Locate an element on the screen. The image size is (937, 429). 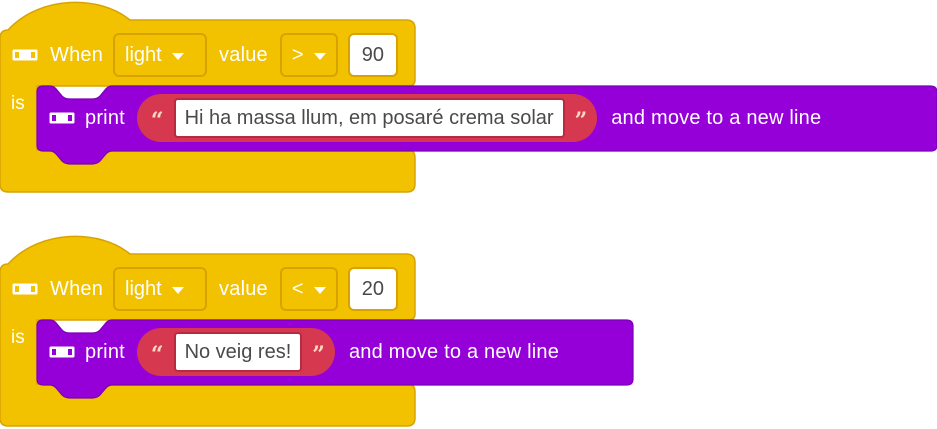
text-string-block: “ No veig res! ” is located at coordinates (235, 352).